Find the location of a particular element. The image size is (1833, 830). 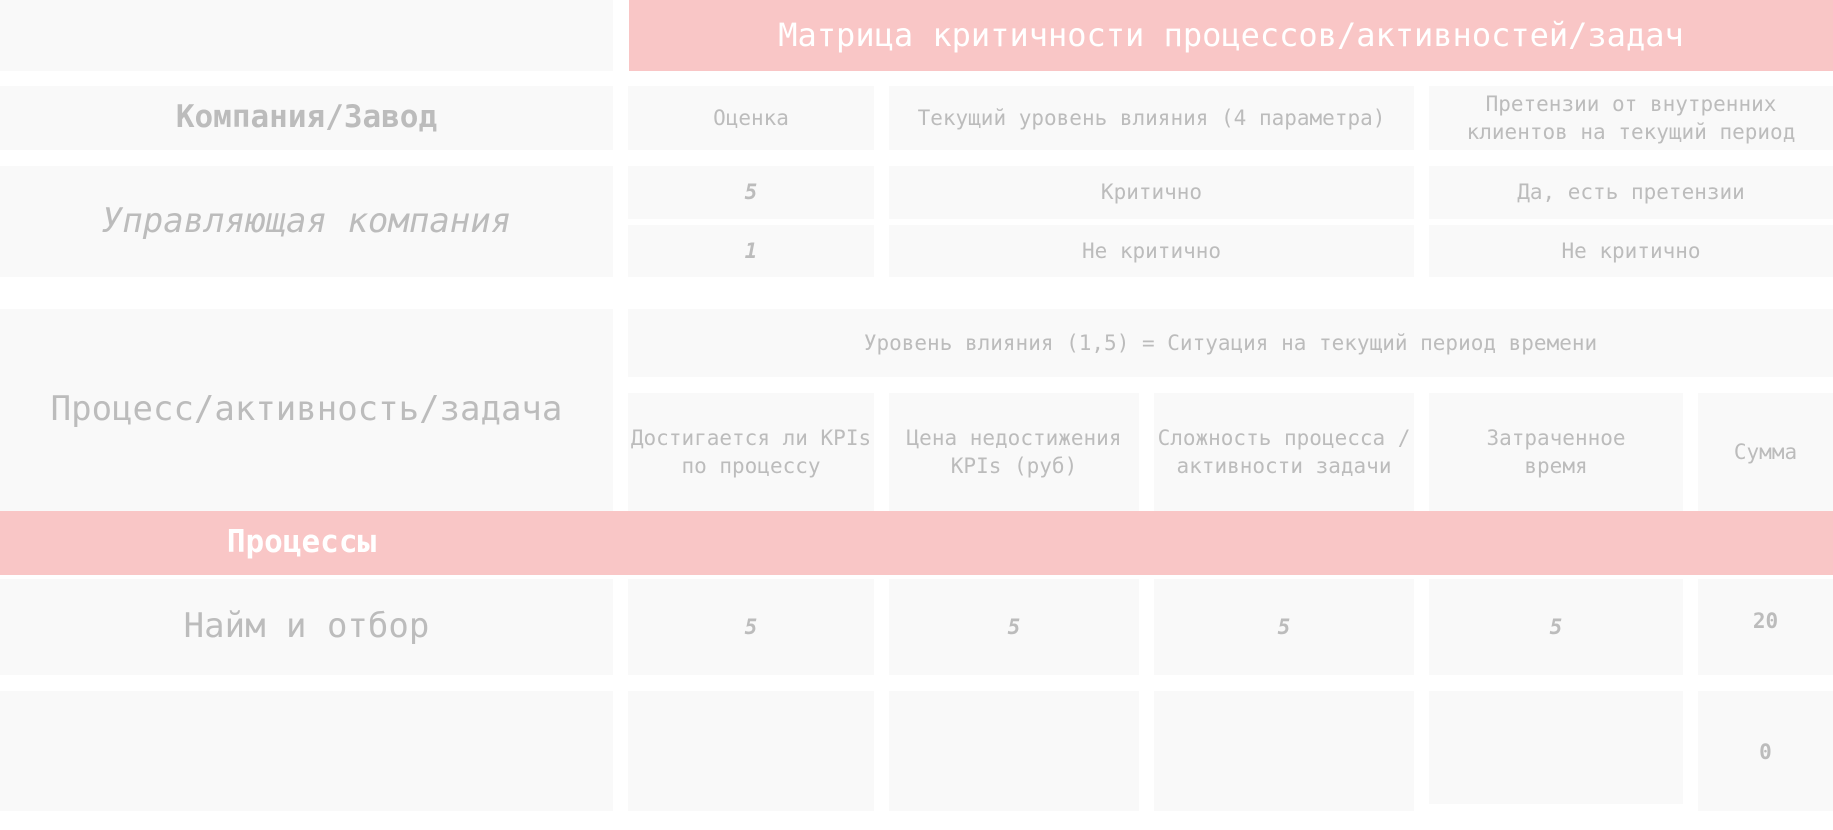

header-impact-level: Текущий уровень влияния (4 параметра) is located at coordinates (1151, 118).